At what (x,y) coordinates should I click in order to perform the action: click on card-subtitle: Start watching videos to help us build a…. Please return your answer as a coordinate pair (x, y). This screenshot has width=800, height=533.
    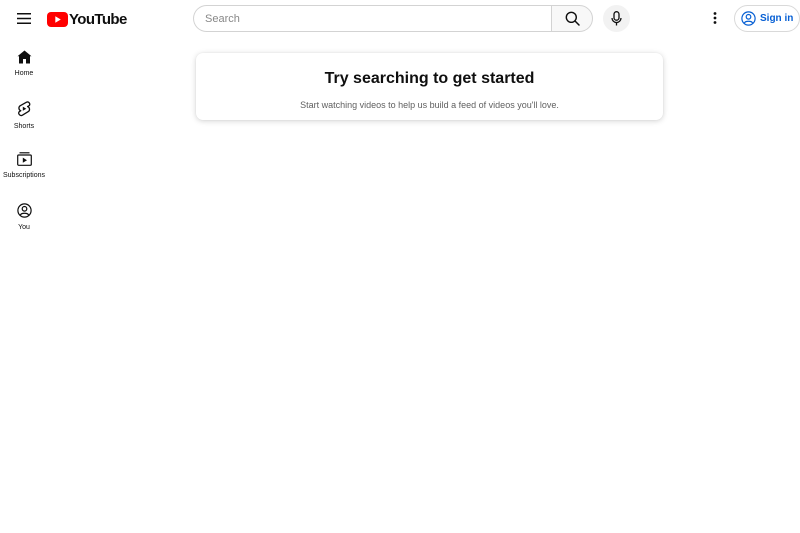
    Looking at the image, I should click on (429, 105).